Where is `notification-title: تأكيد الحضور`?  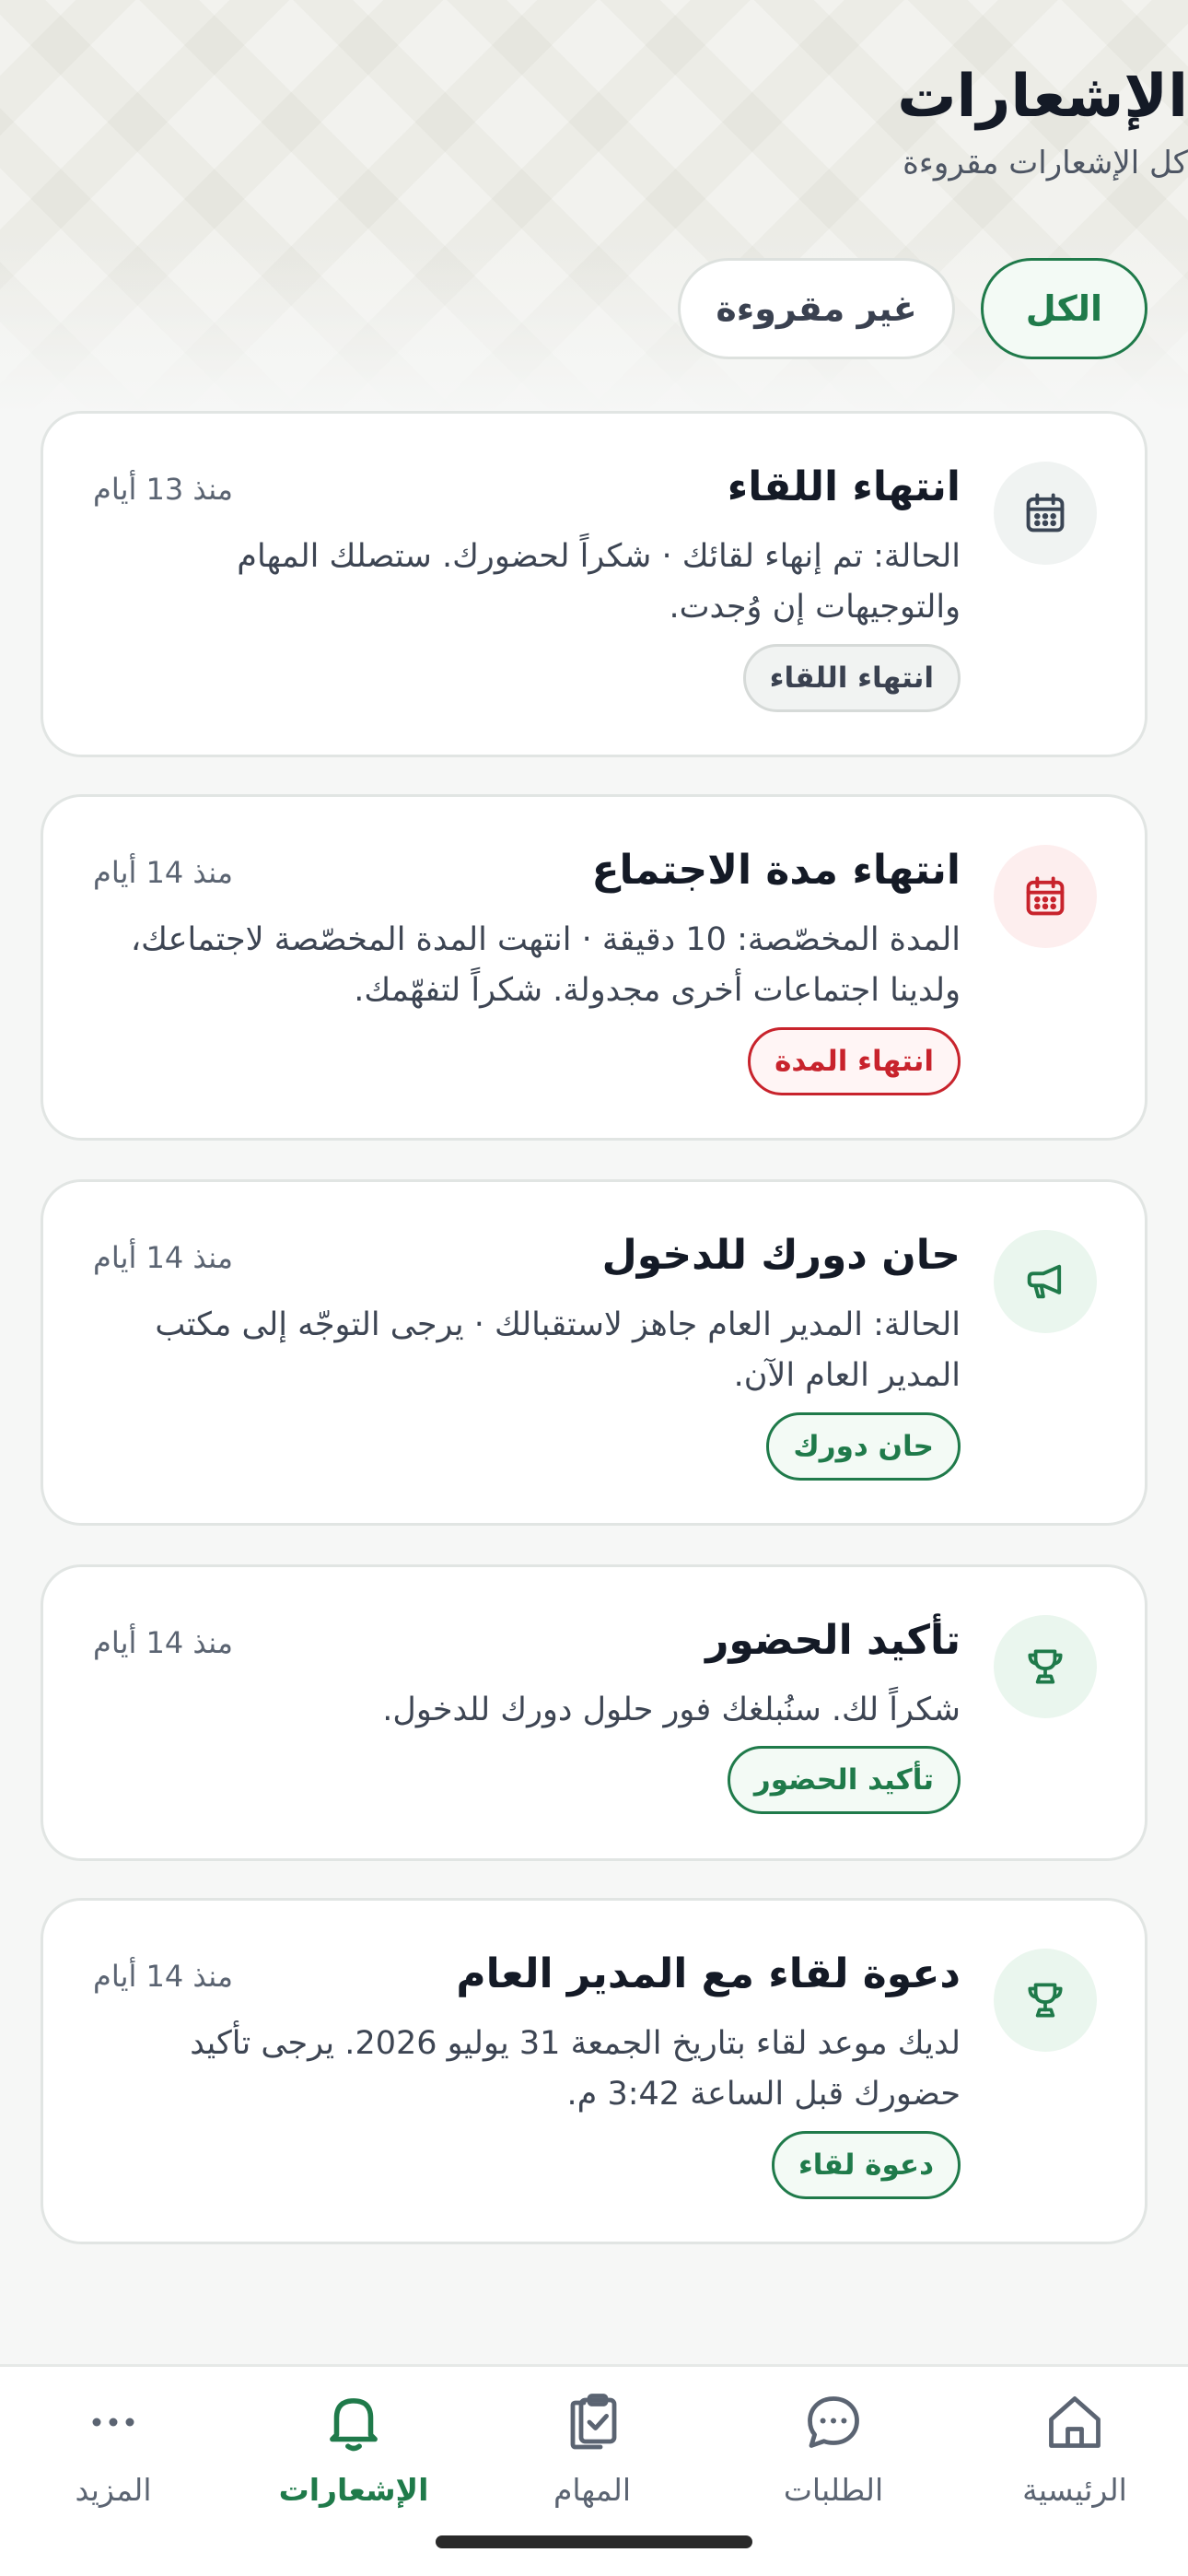 notification-title: تأكيد الحضور is located at coordinates (833, 1640).